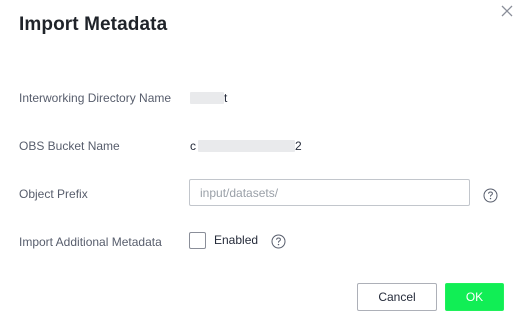  What do you see at coordinates (53, 194) in the screenshot?
I see `object-prefix-label: Object Prefix` at bounding box center [53, 194].